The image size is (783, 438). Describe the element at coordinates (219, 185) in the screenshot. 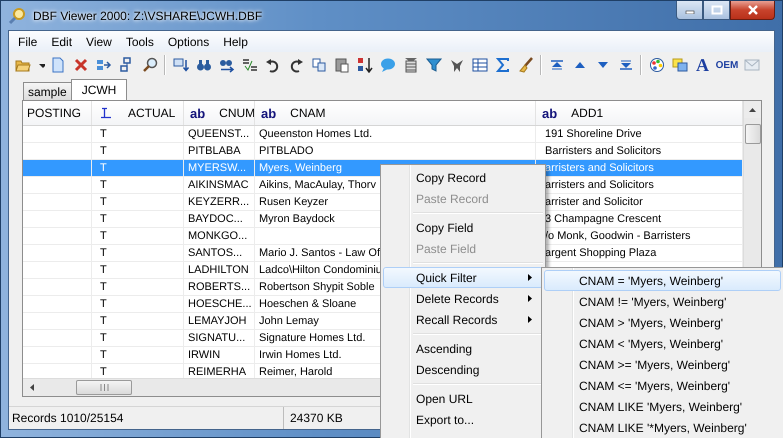

I see `table-cell: AIKINSMAC` at that location.